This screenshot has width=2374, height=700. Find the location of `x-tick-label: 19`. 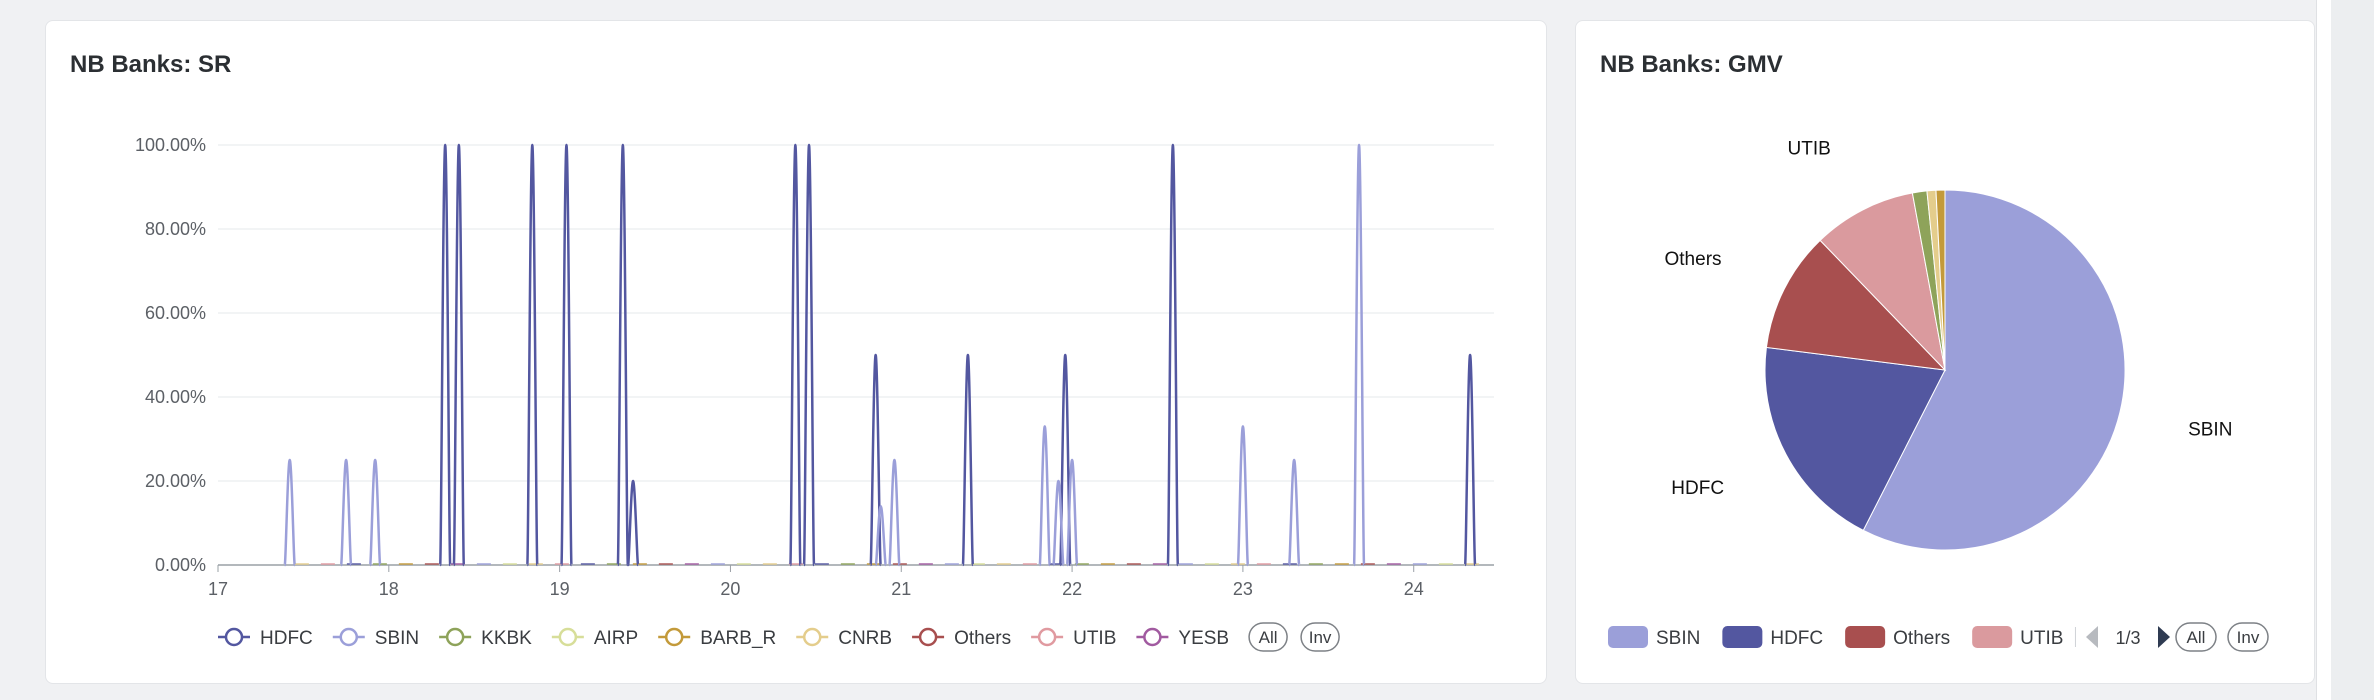

x-tick-label: 19 is located at coordinates (560, 589).